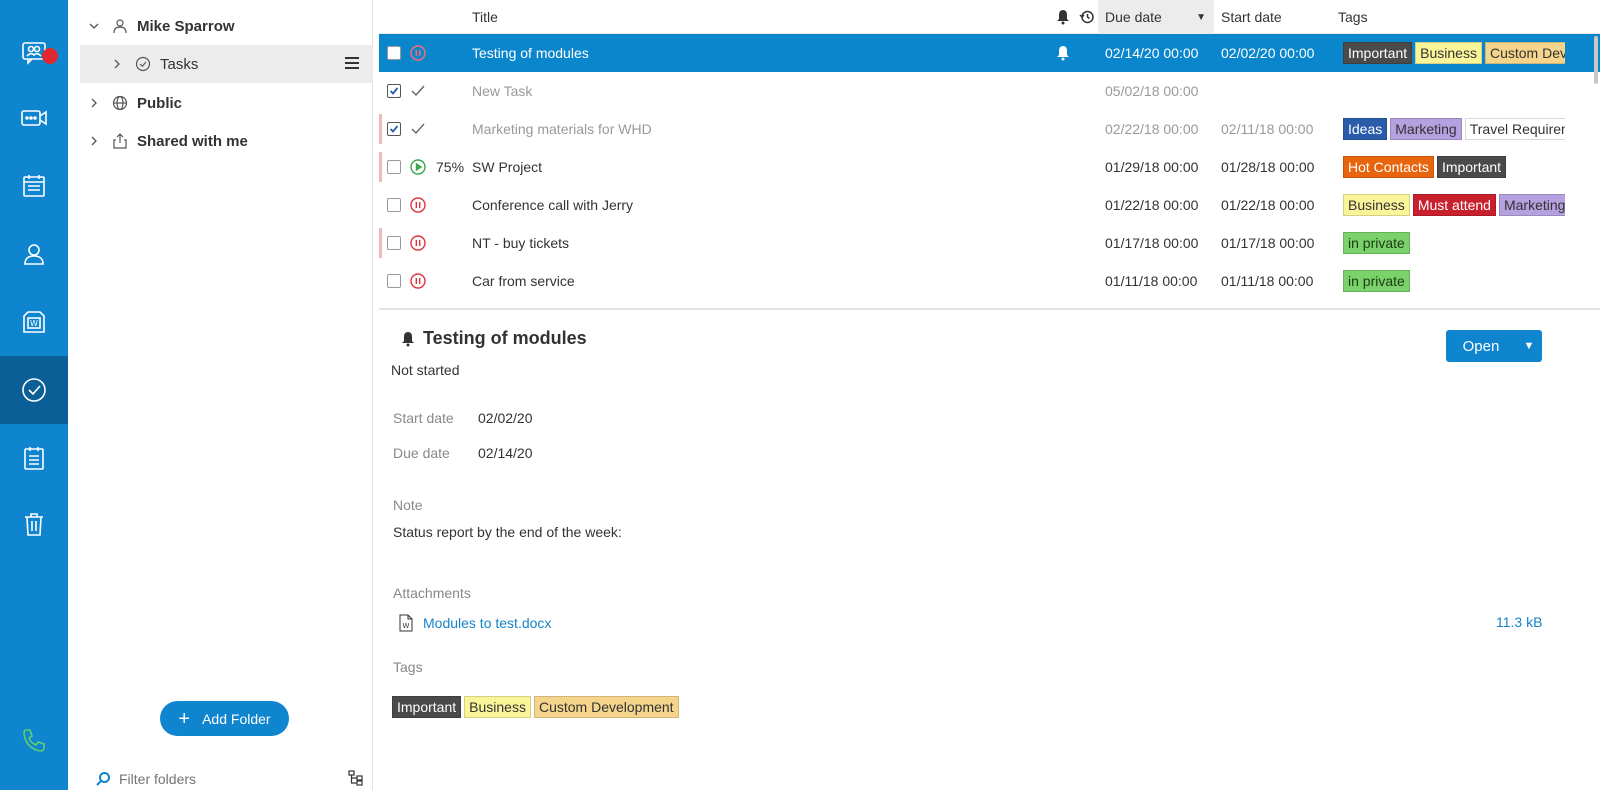 This screenshot has height=790, width=1600. I want to click on folder-tasks: Tasks, so click(226, 64).